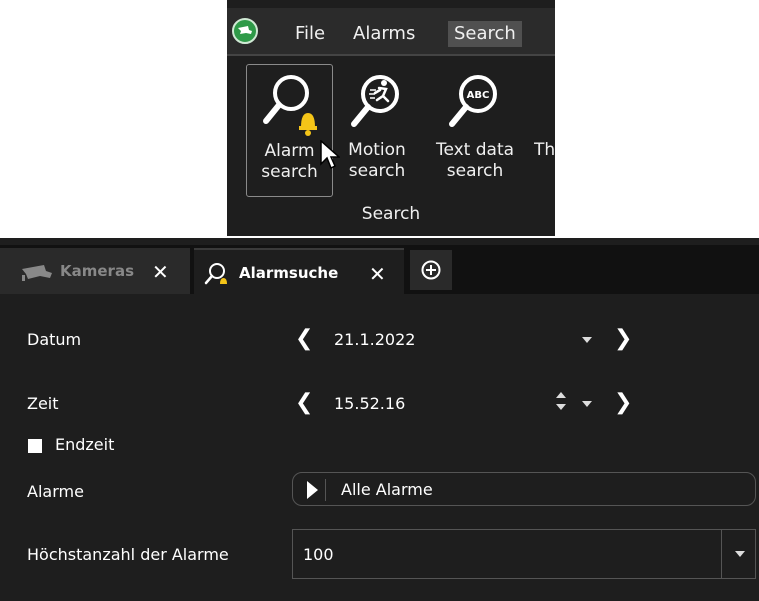 The height and width of the screenshot is (601, 759). Describe the element at coordinates (478, 95) in the screenshot. I see `svg-text: ABC` at that location.